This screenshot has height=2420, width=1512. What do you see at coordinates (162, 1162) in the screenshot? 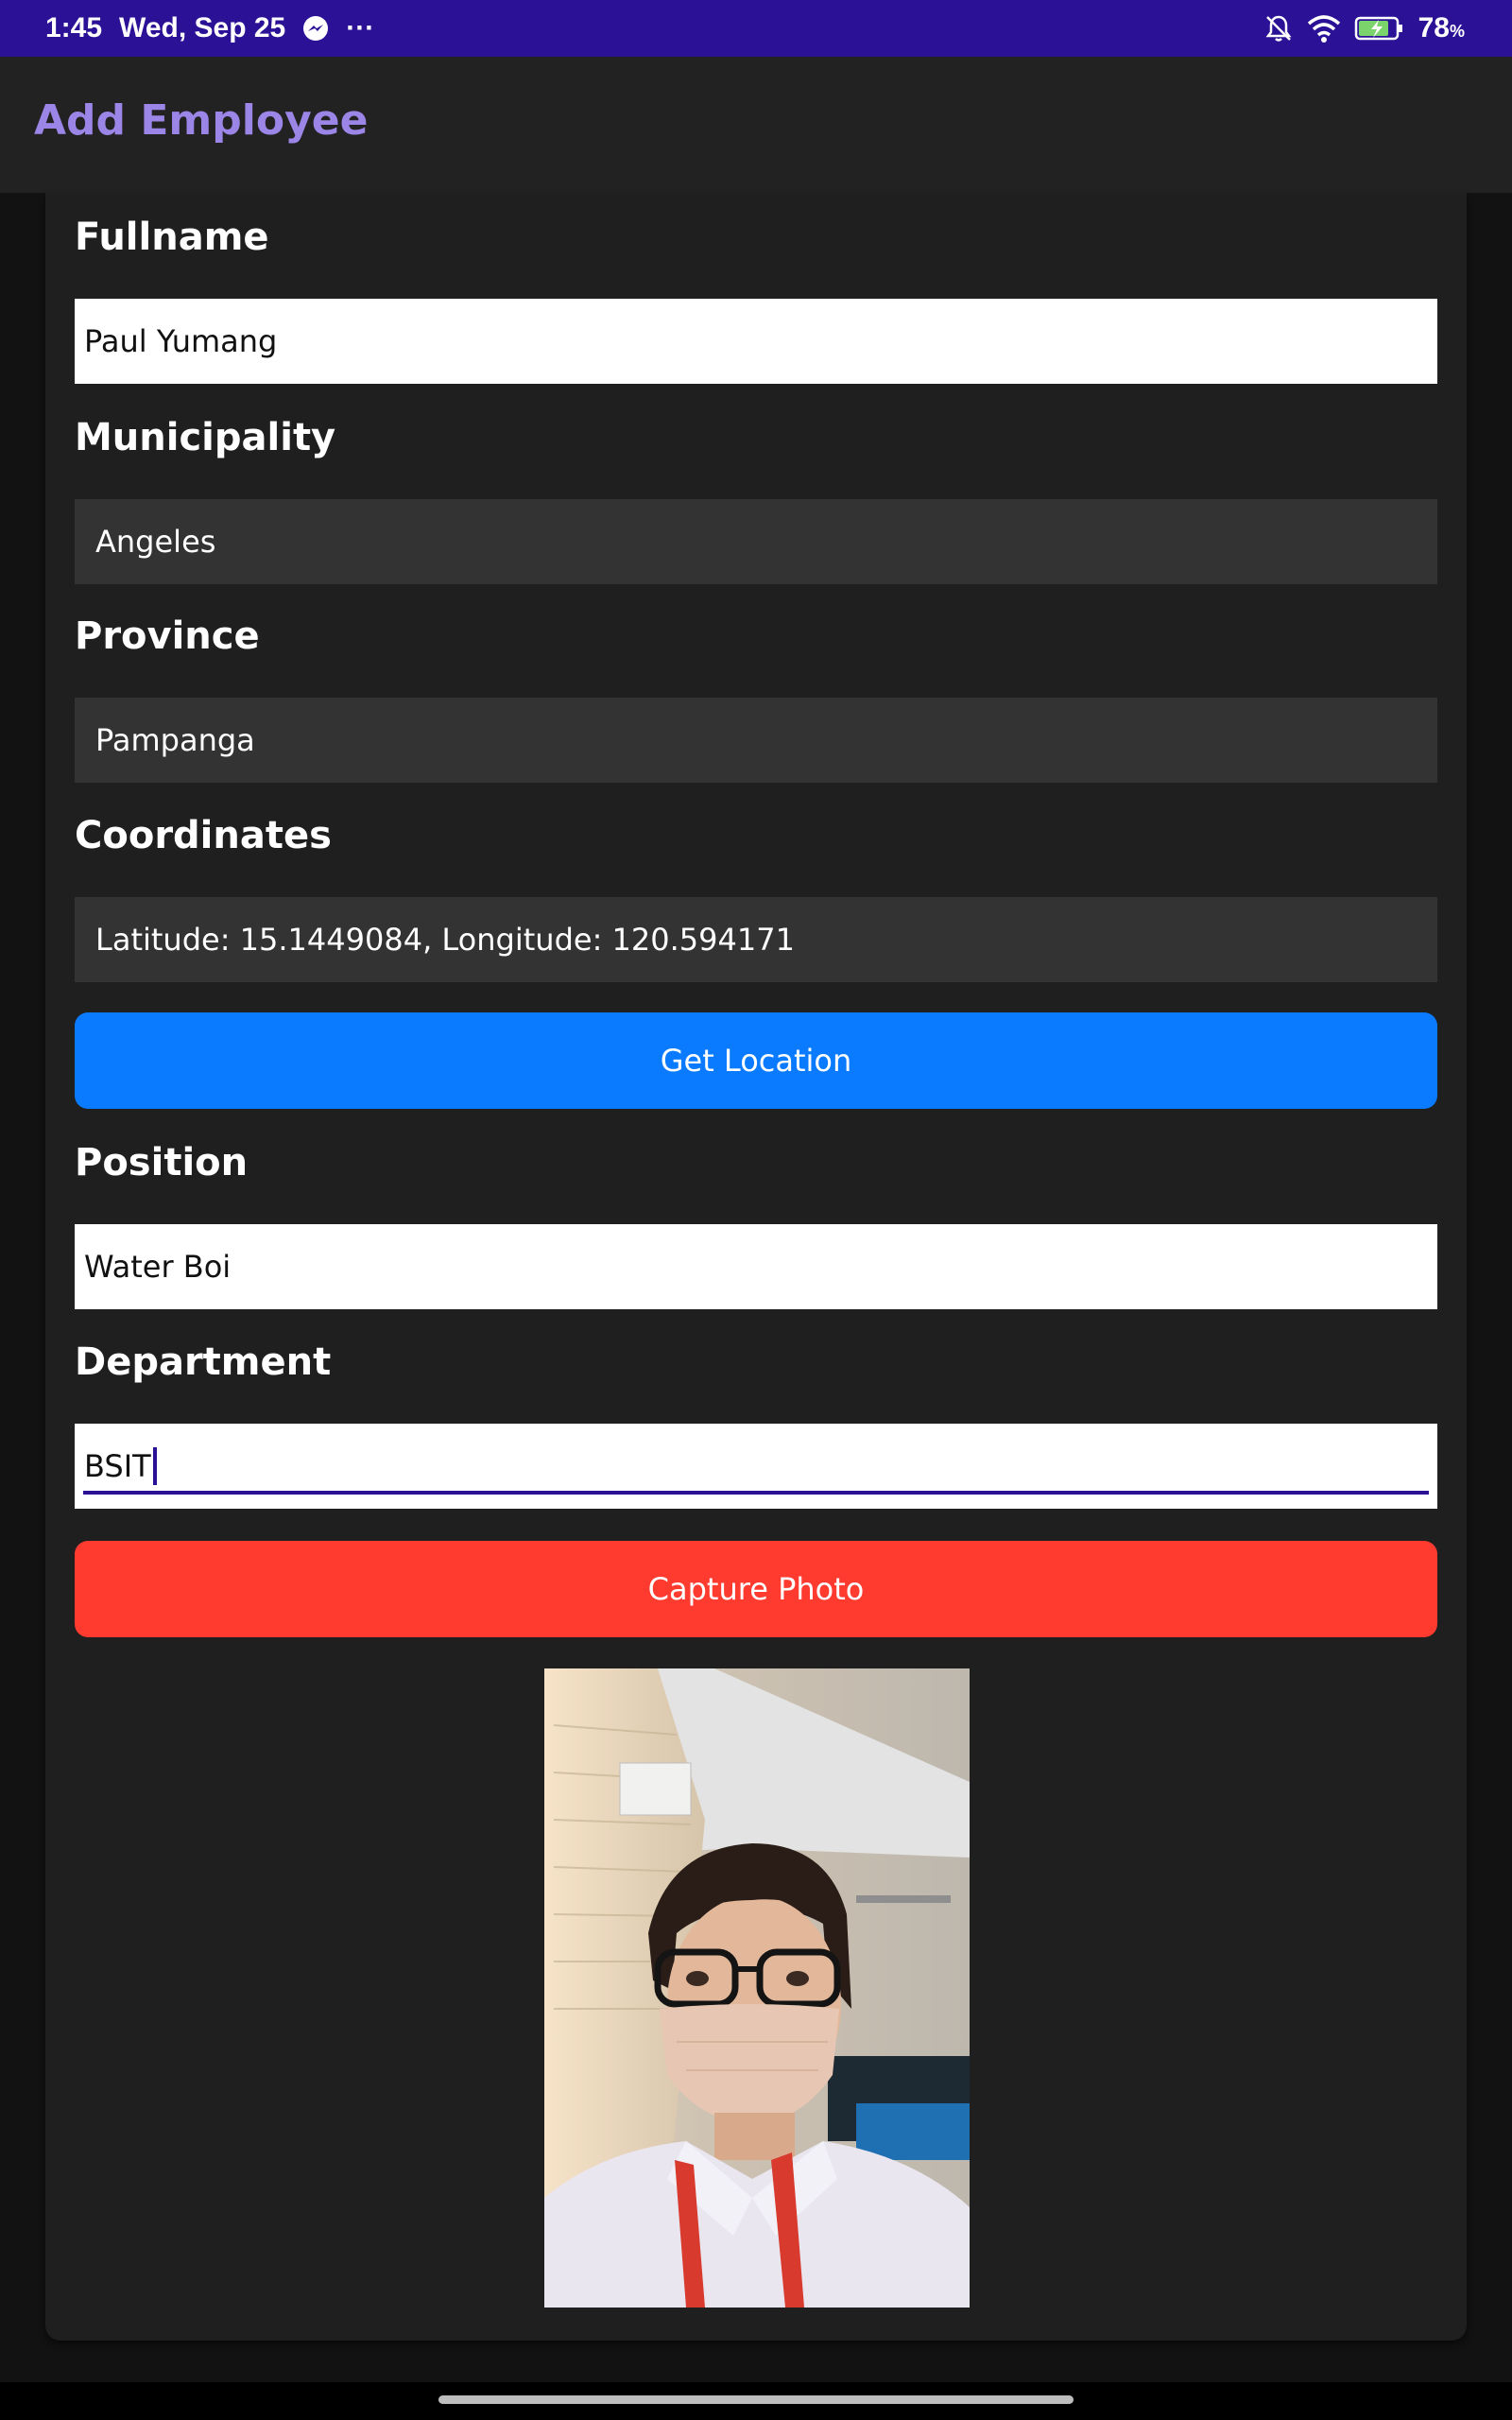
I see `position-label: Position` at bounding box center [162, 1162].